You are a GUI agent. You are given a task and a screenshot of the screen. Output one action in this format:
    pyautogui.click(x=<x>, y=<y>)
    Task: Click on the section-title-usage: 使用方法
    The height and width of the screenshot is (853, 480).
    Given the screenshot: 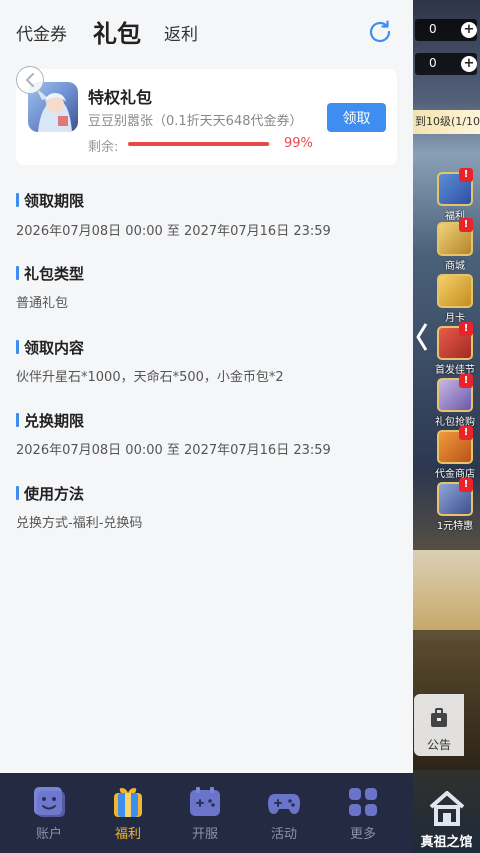 What is the action you would take?
    pyautogui.click(x=50, y=493)
    